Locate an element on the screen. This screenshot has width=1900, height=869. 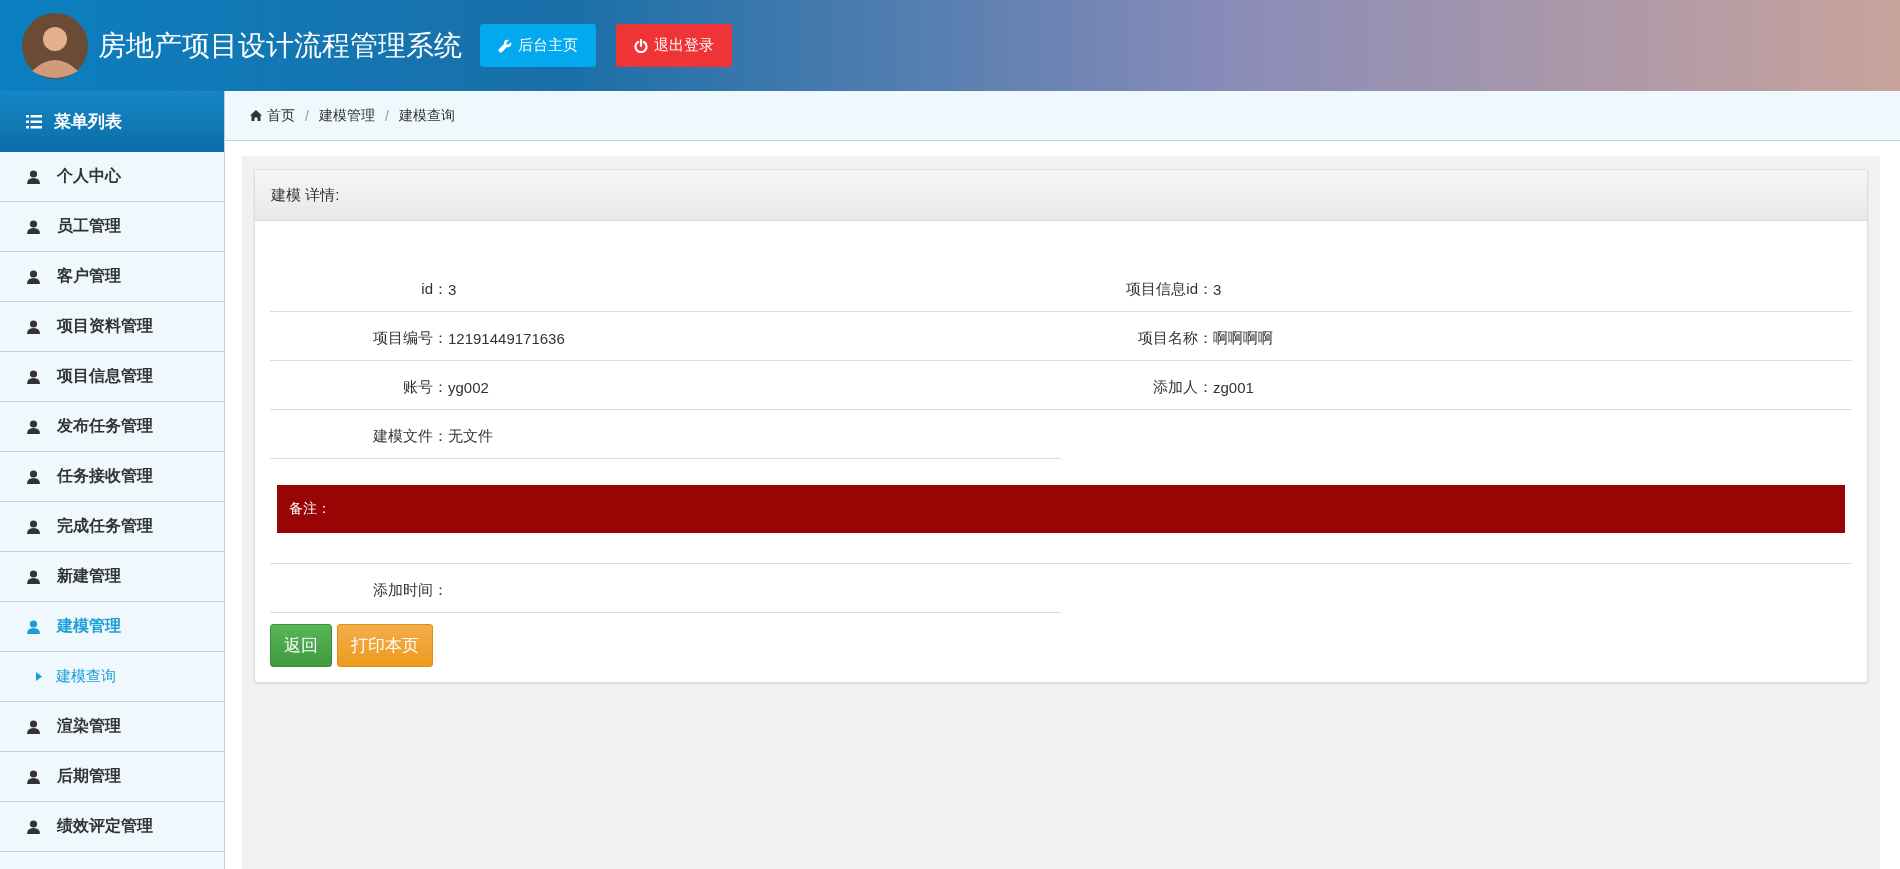
menu-item: 完成任务管理 is located at coordinates (112, 527).